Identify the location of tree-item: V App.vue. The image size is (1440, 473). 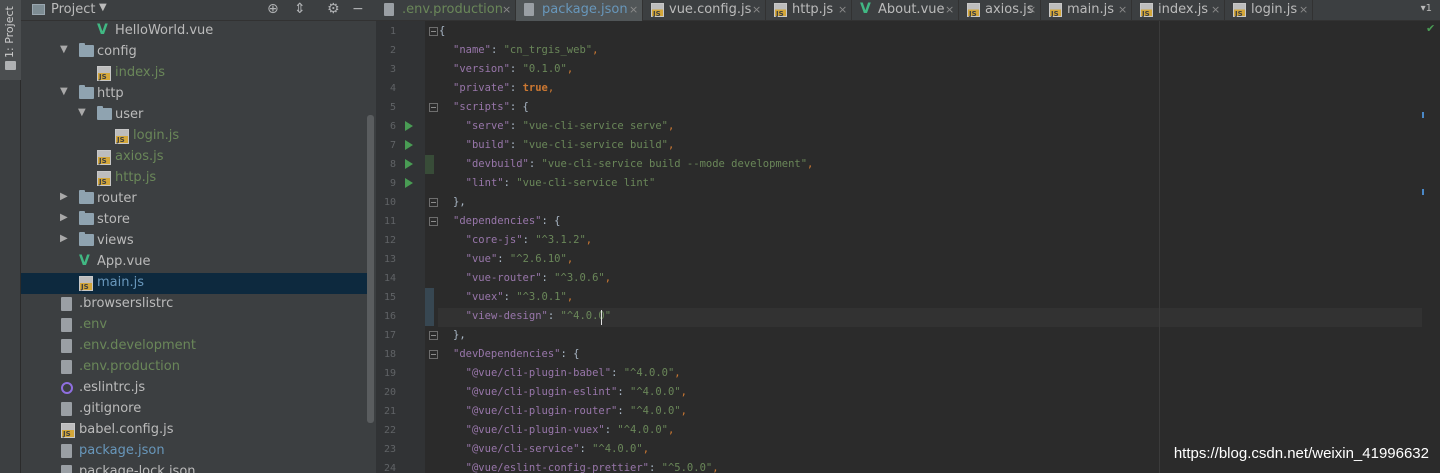
(194, 262).